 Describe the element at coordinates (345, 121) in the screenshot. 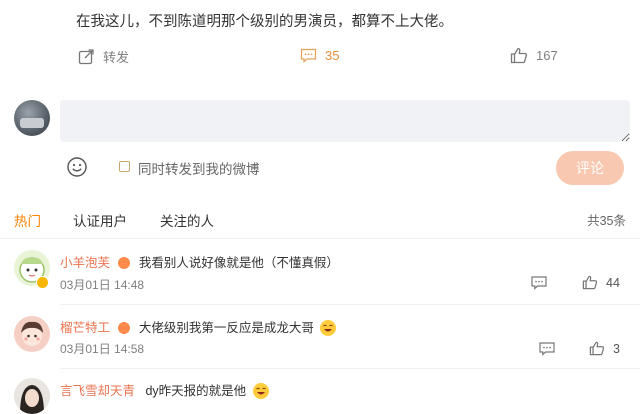

I see `comment-input` at that location.